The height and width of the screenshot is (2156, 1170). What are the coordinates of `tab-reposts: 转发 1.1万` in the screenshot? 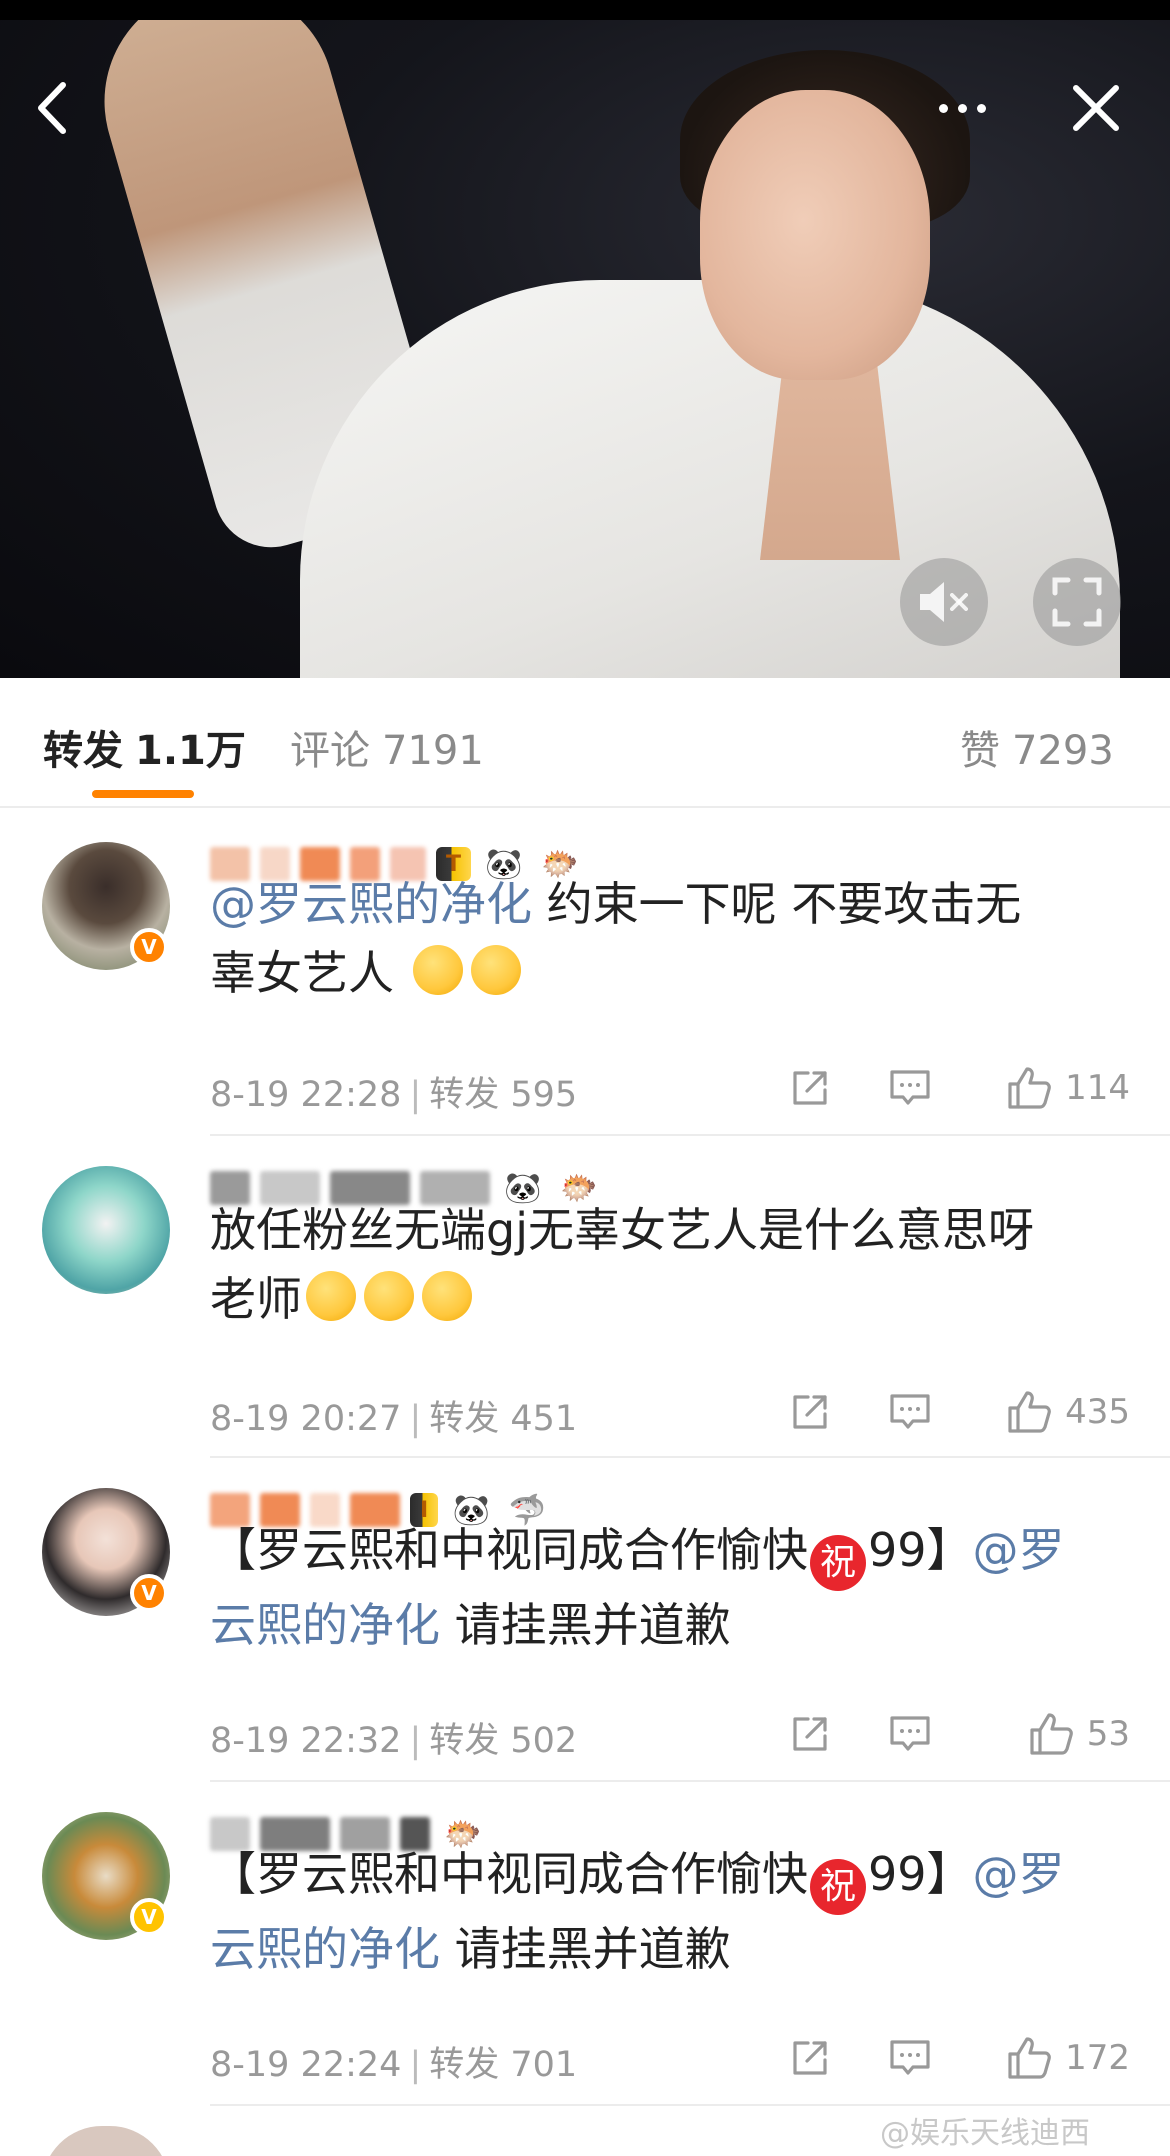 It's located at (144, 747).